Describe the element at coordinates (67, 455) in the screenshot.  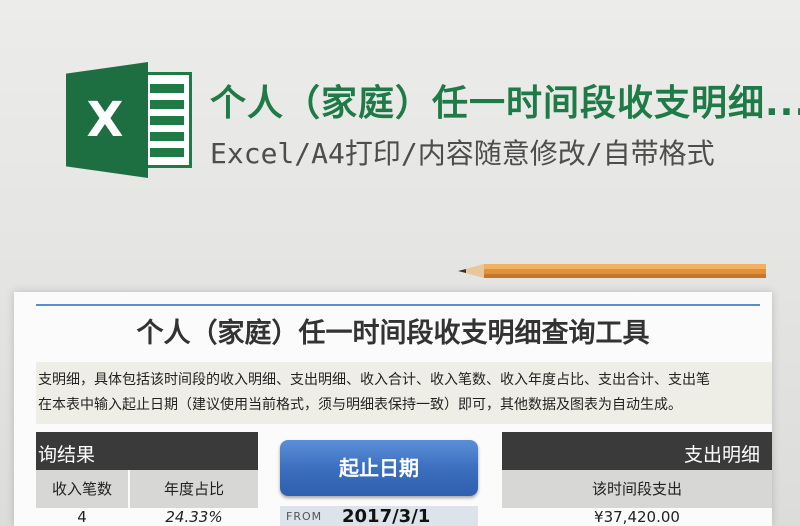
I see `query-result-header-label: 询结果` at that location.